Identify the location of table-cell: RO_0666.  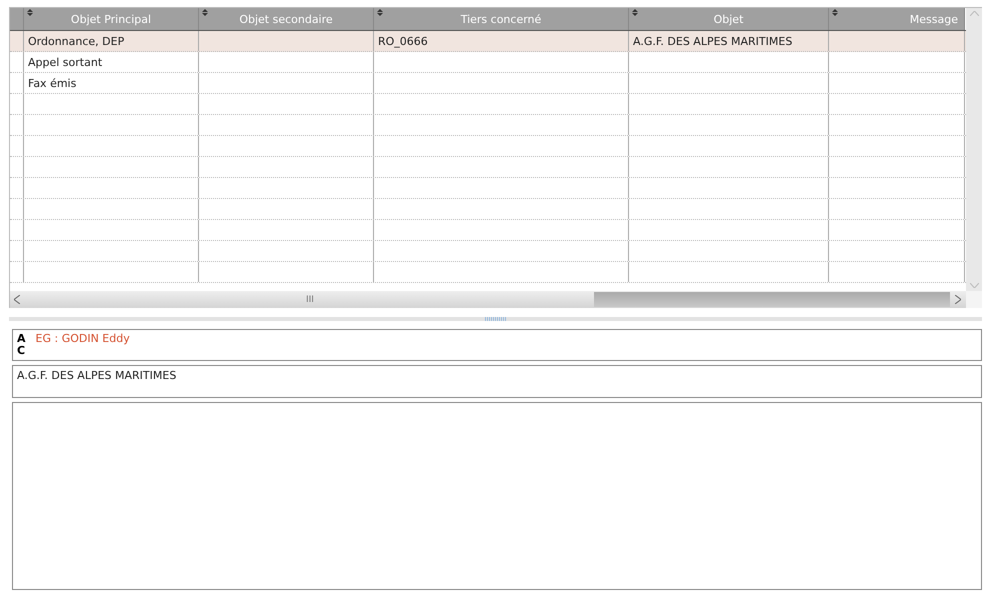
(501, 41).